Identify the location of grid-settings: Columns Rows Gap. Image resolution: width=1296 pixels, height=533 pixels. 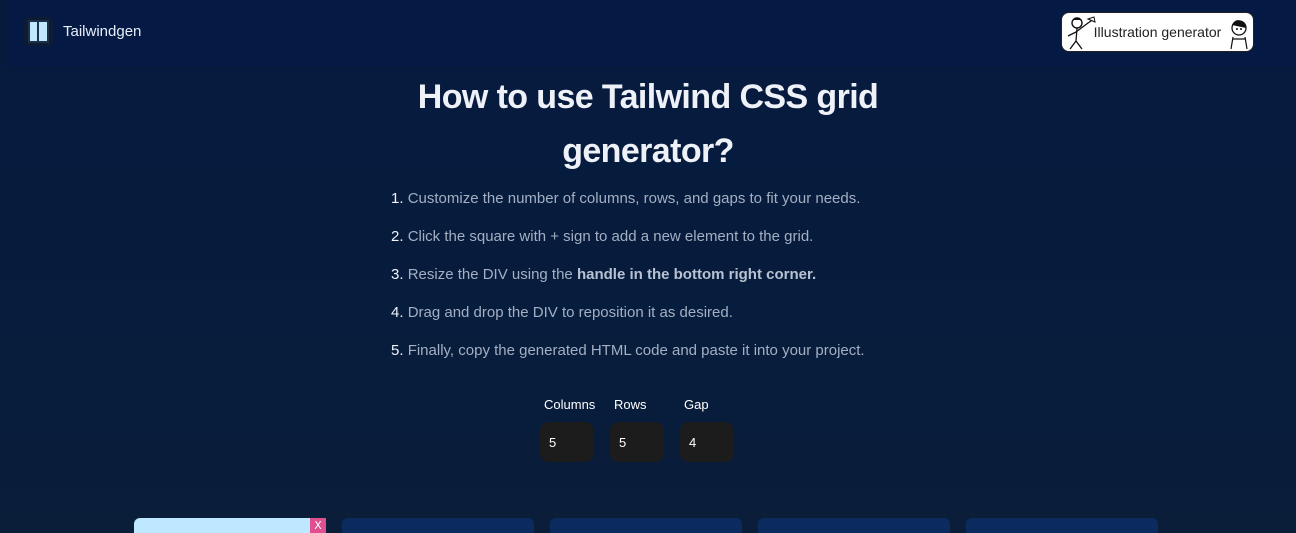
(640, 429).